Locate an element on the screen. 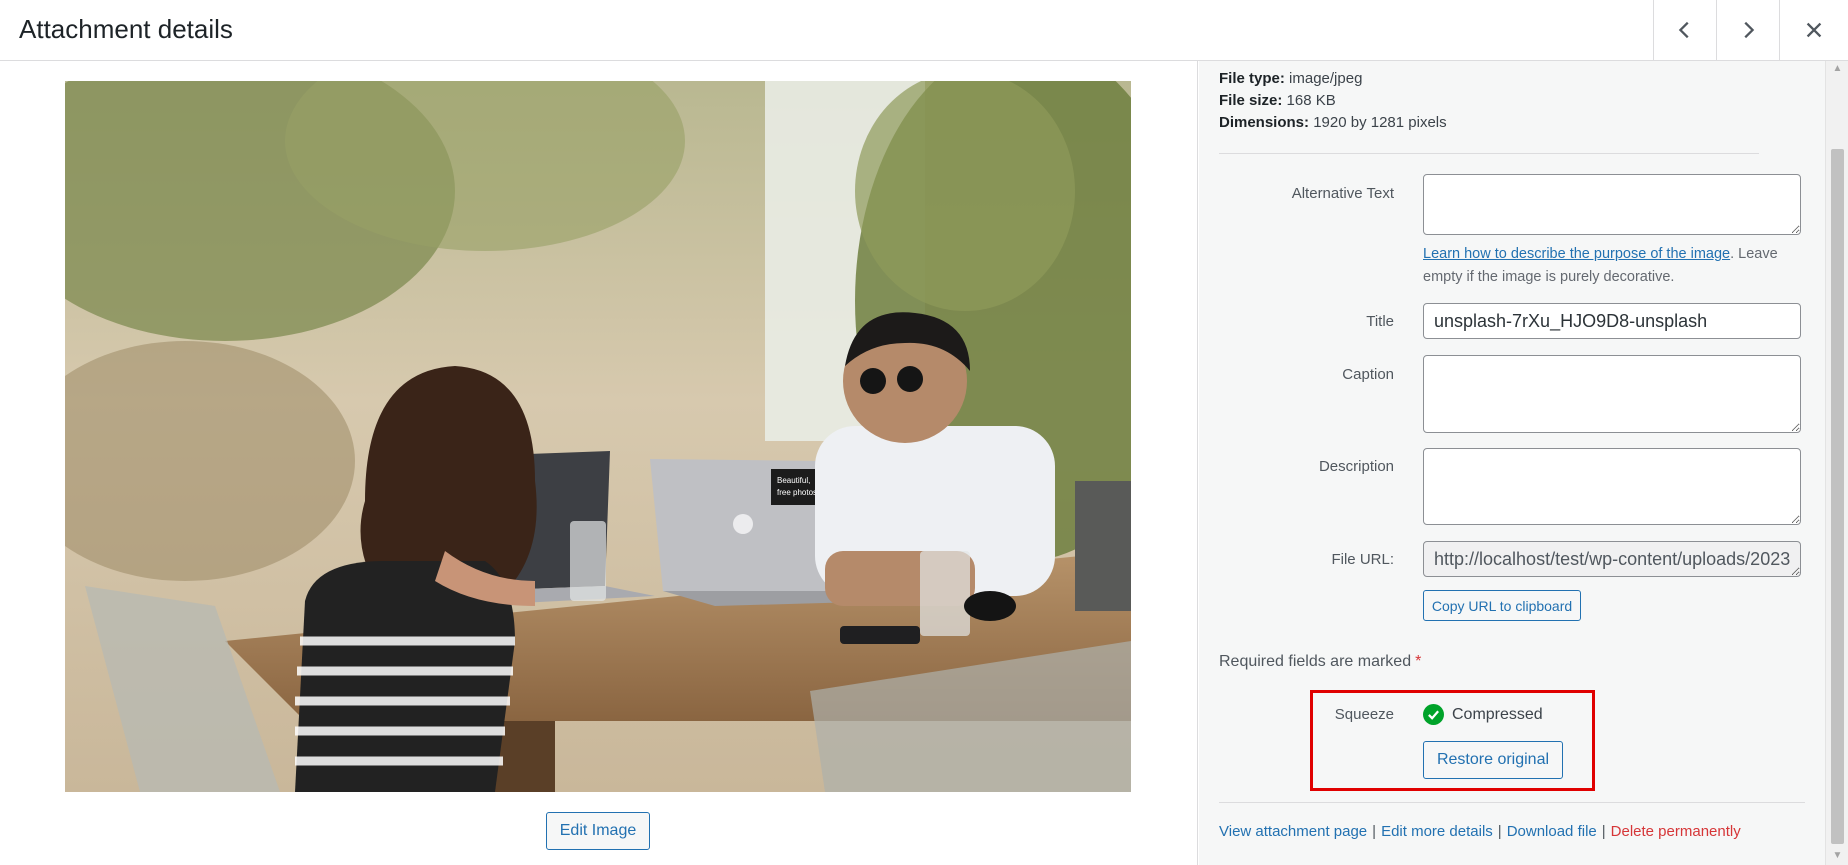 This screenshot has height=865, width=1848. required-fields-note: Required fields are marked * is located at coordinates (1320, 662).